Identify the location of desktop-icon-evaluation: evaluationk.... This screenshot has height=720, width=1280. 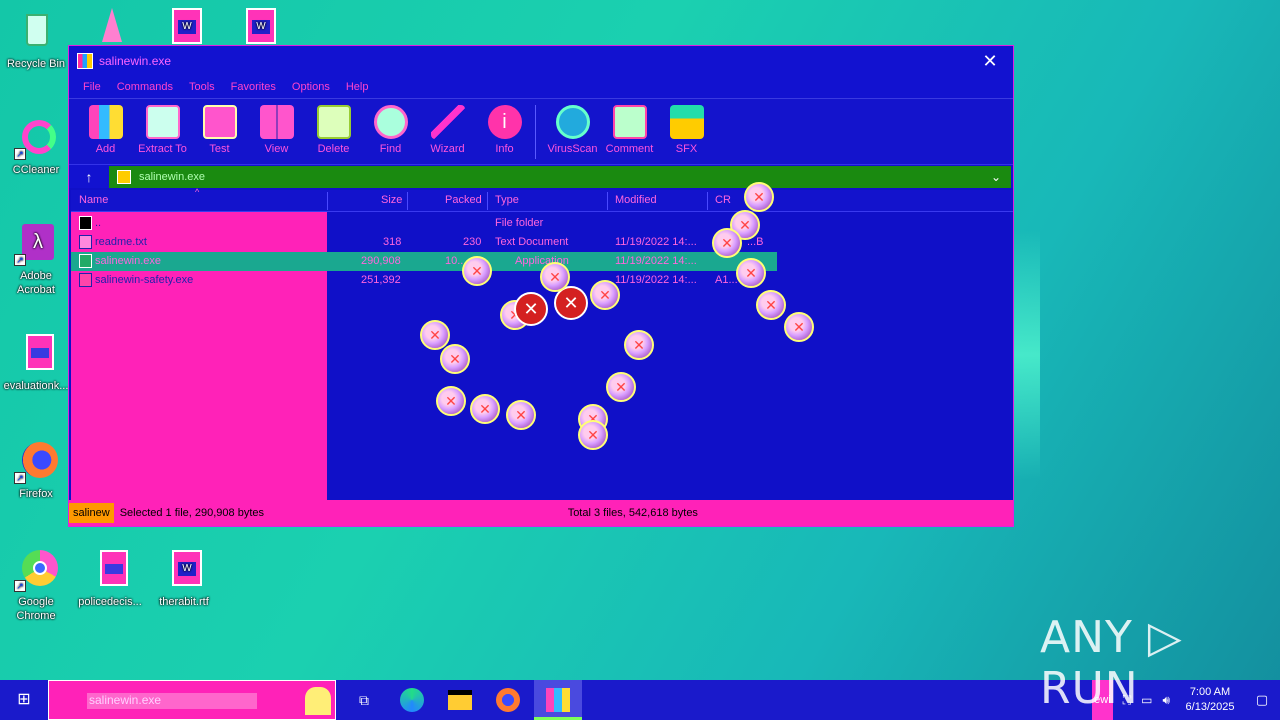
(36, 362).